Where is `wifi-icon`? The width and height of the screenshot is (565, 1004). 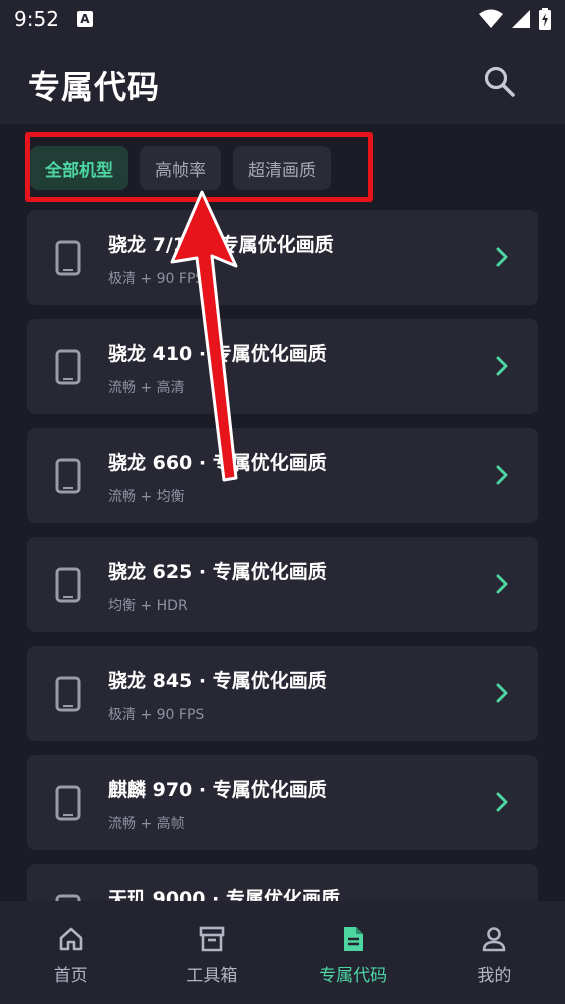
wifi-icon is located at coordinates (491, 18).